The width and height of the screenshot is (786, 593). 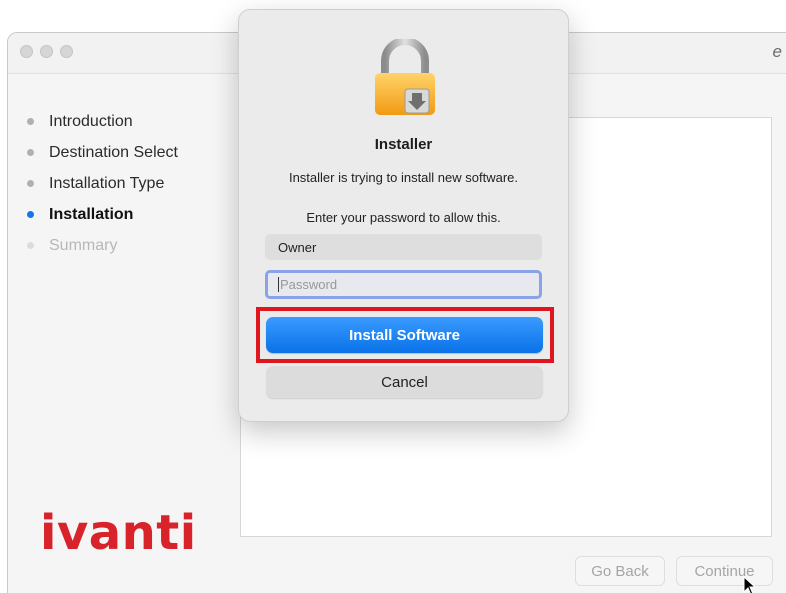 I want to click on zoom-window-button, so click(x=66, y=51).